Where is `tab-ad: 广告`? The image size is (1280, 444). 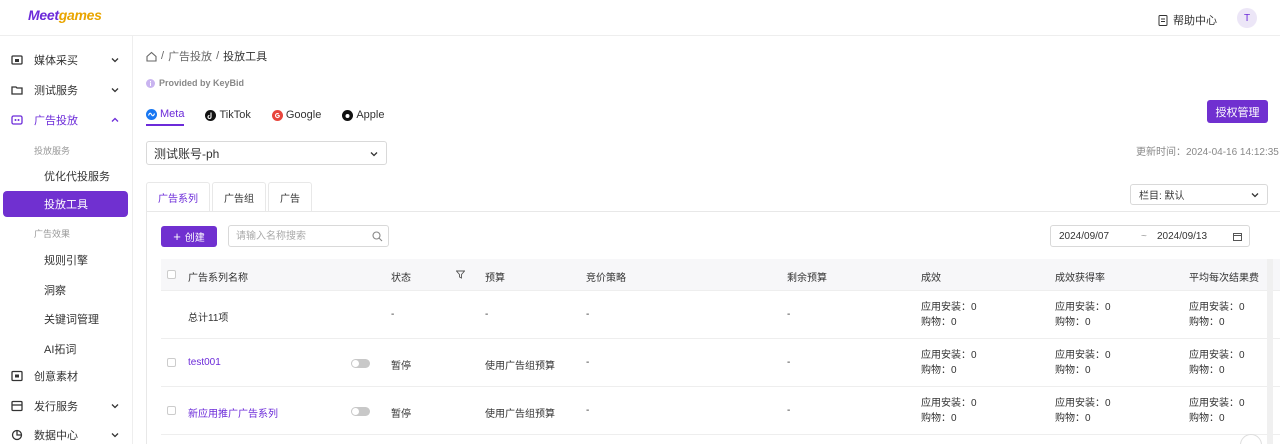 tab-ad: 广告 is located at coordinates (290, 197).